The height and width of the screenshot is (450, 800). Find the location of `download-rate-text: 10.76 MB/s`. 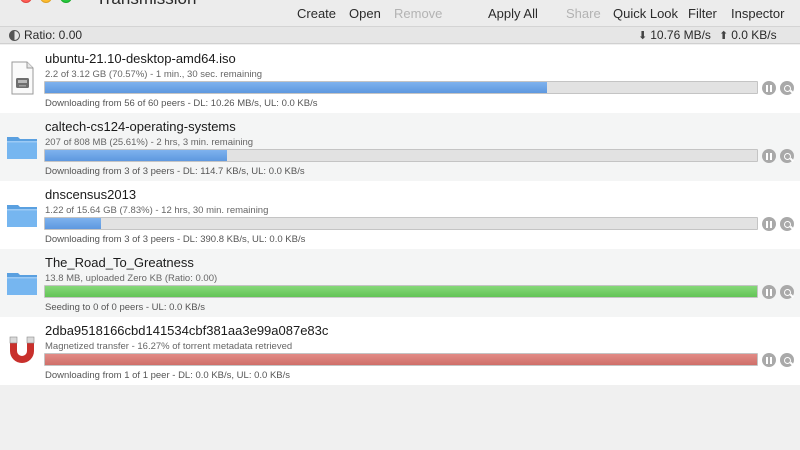

download-rate-text: 10.76 MB/s is located at coordinates (680, 35).